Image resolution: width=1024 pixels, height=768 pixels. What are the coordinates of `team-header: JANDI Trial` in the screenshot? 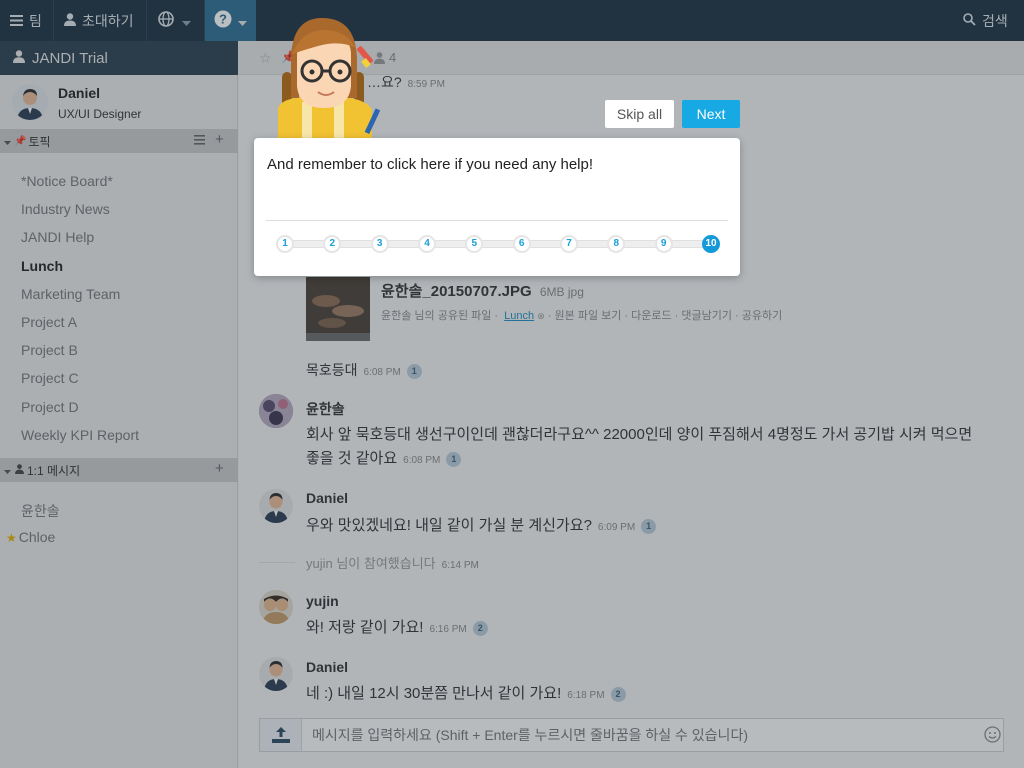 It's located at (119, 58).